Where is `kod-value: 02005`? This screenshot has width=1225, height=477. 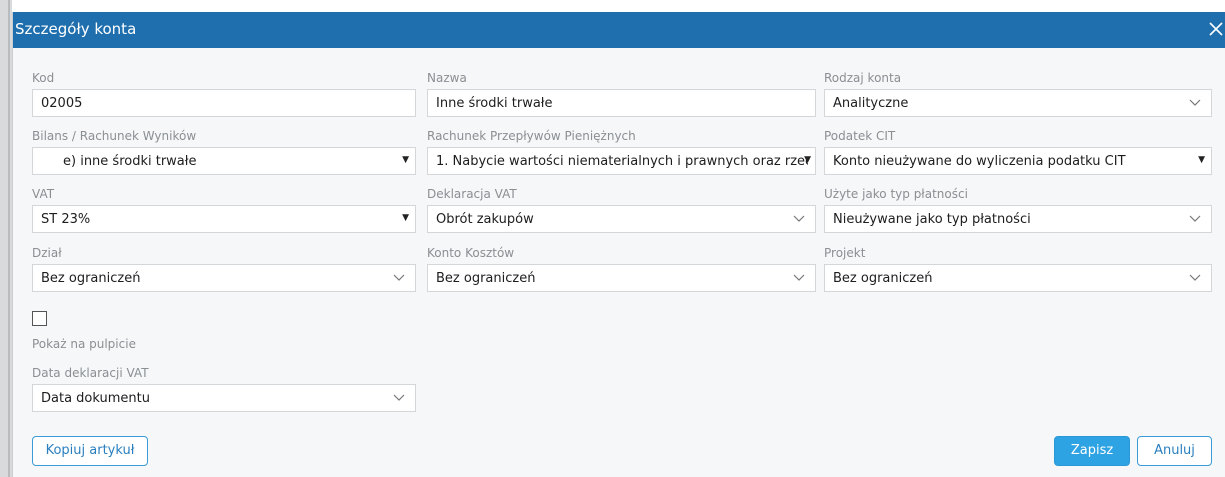
kod-value: 02005 is located at coordinates (62, 103).